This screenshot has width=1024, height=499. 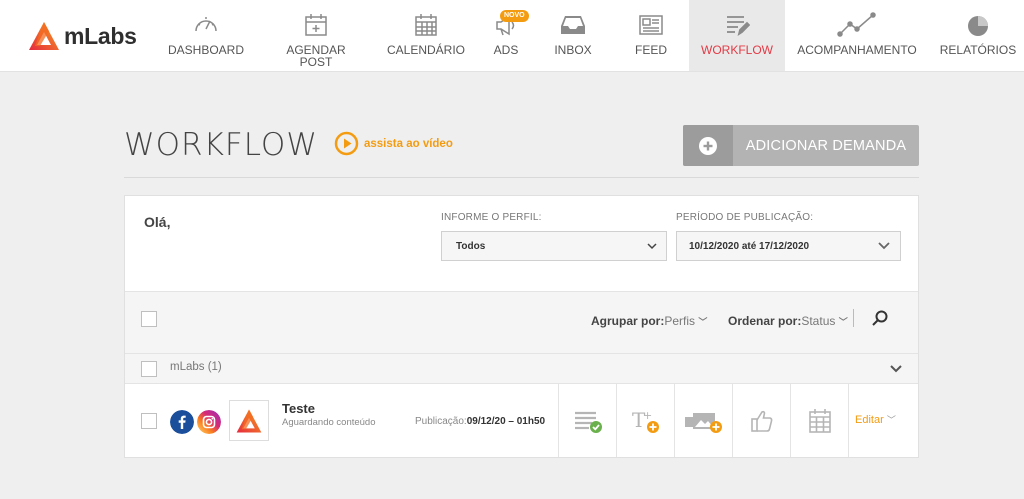 What do you see at coordinates (857, 50) in the screenshot?
I see `nav-label: ACOMPANHAMENTO` at bounding box center [857, 50].